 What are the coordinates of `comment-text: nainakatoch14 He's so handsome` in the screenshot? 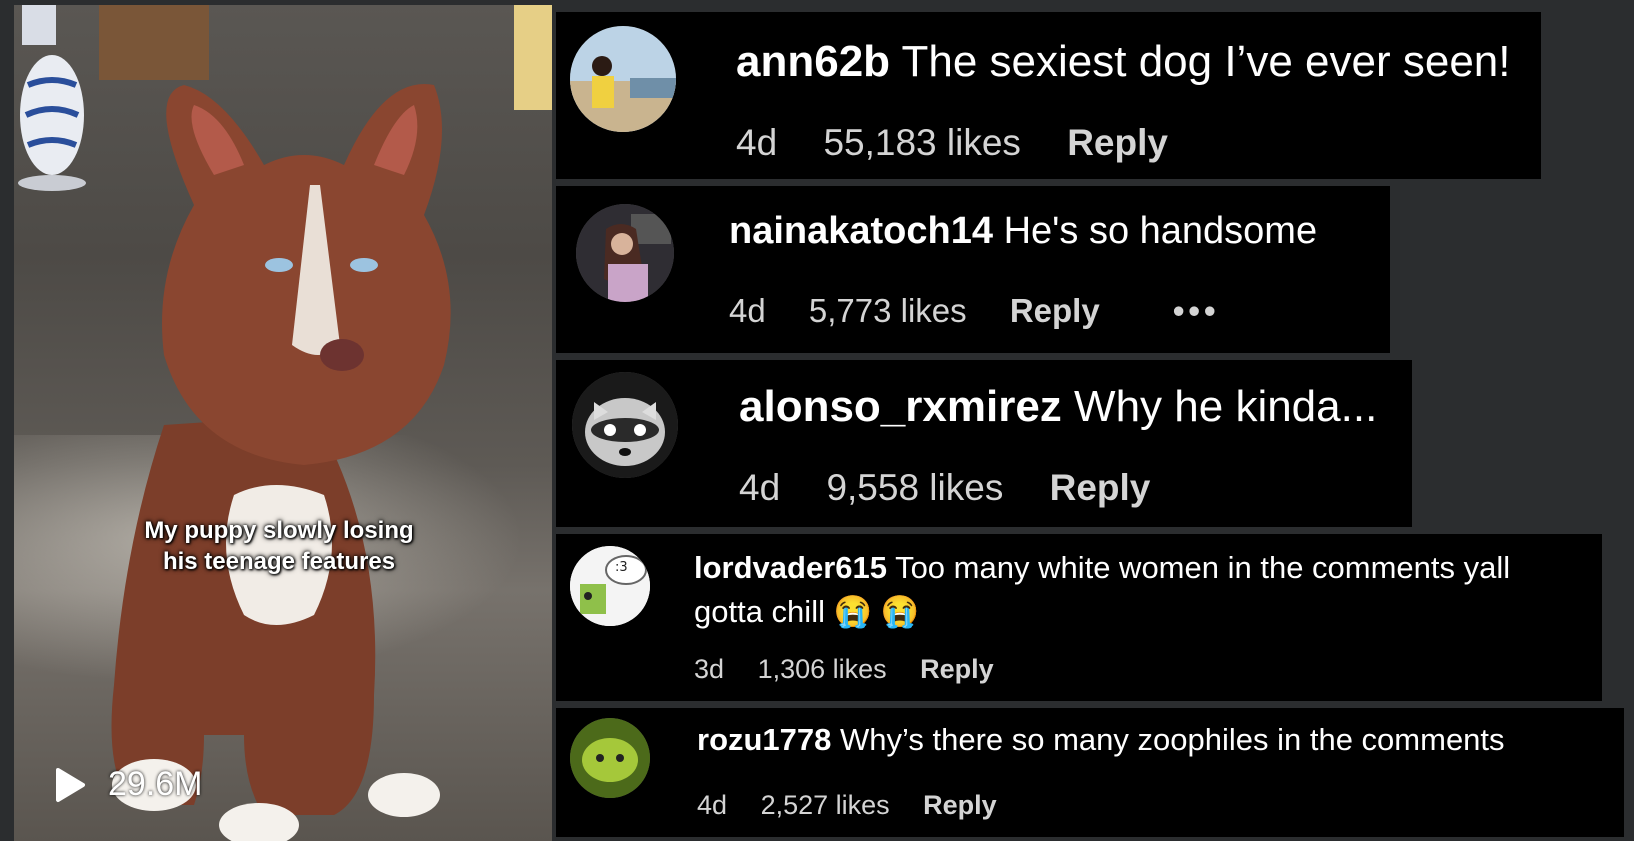 It's located at (1023, 231).